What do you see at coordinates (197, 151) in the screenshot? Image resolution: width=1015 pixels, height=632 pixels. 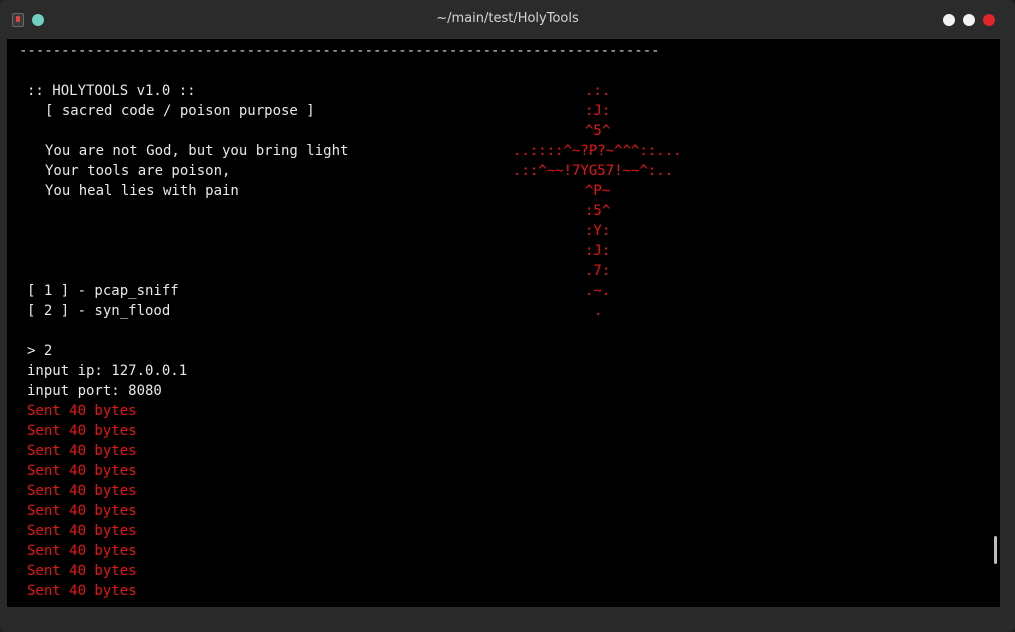 I see `verse-line: You are not God, but you bring light` at bounding box center [197, 151].